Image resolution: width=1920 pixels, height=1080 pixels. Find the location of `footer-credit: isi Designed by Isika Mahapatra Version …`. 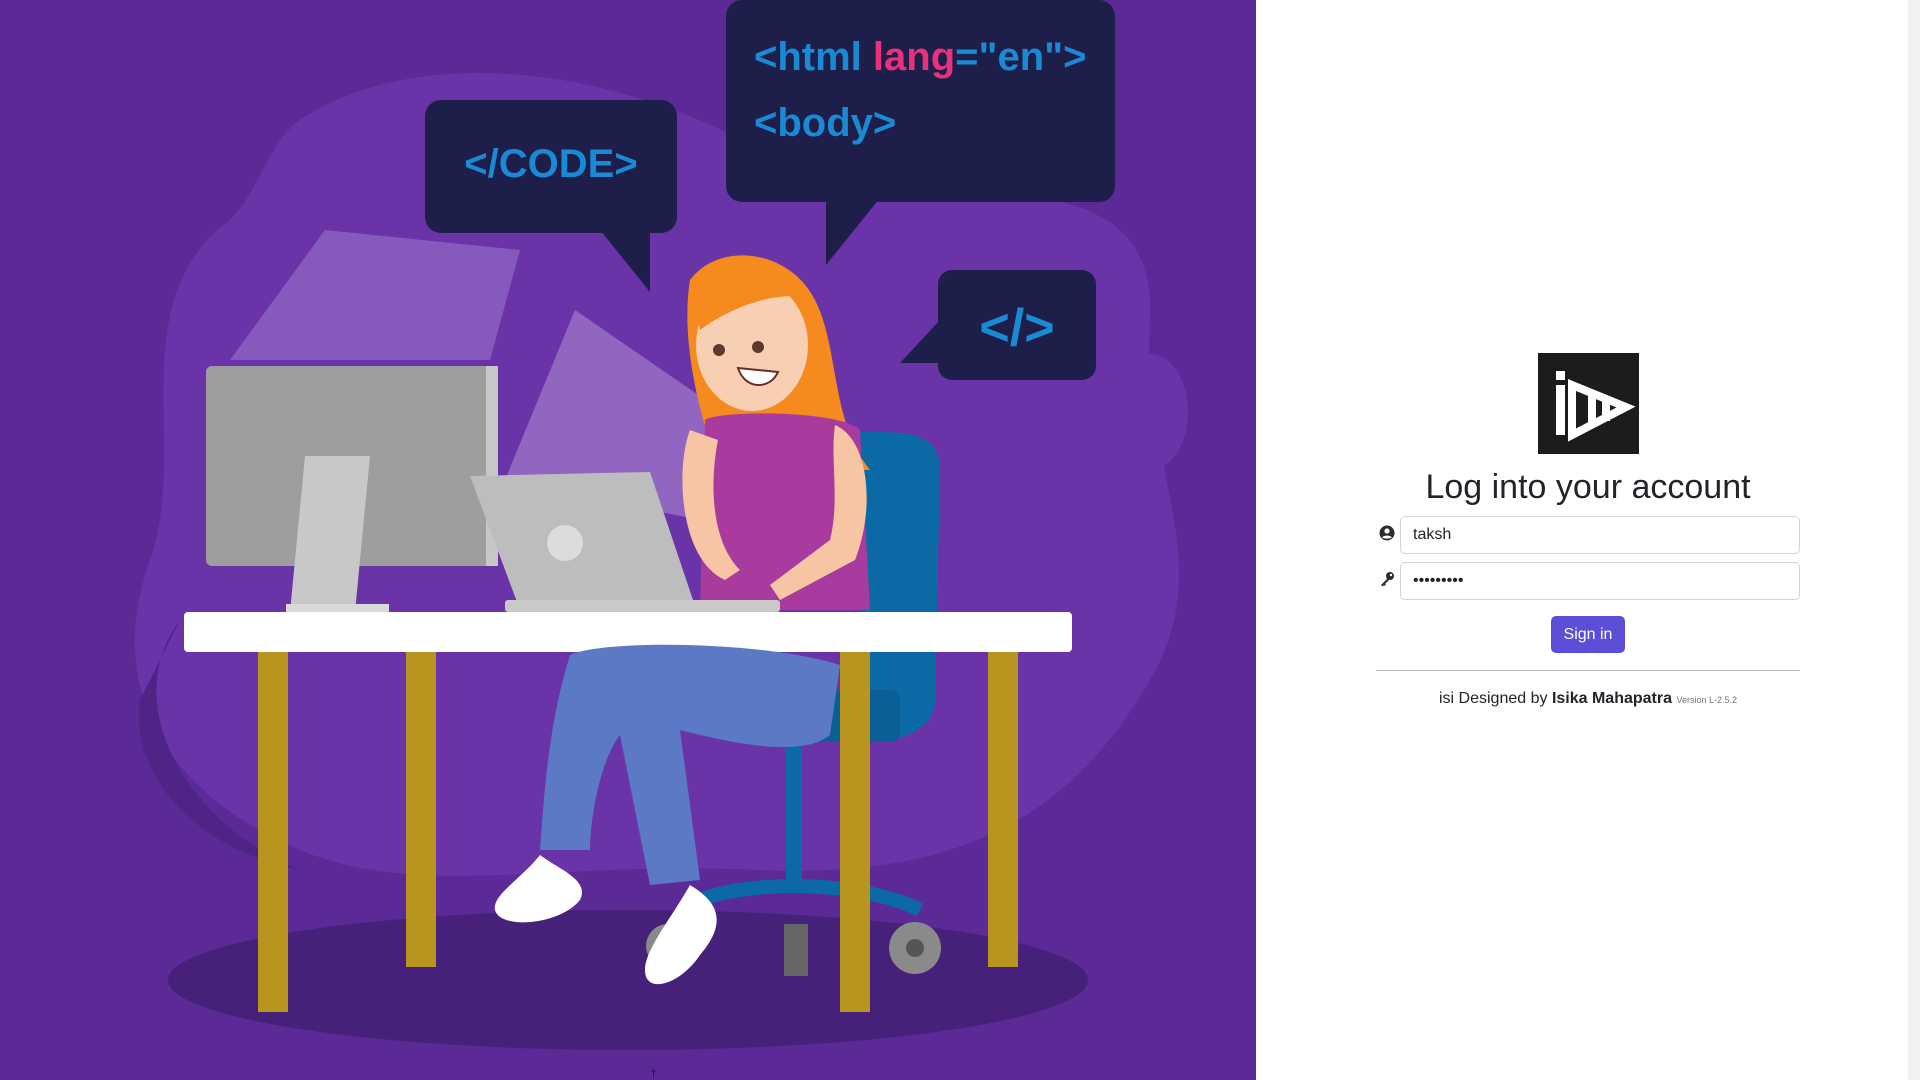

footer-credit: isi Designed by Isika Mahapatra Version … is located at coordinates (1588, 699).